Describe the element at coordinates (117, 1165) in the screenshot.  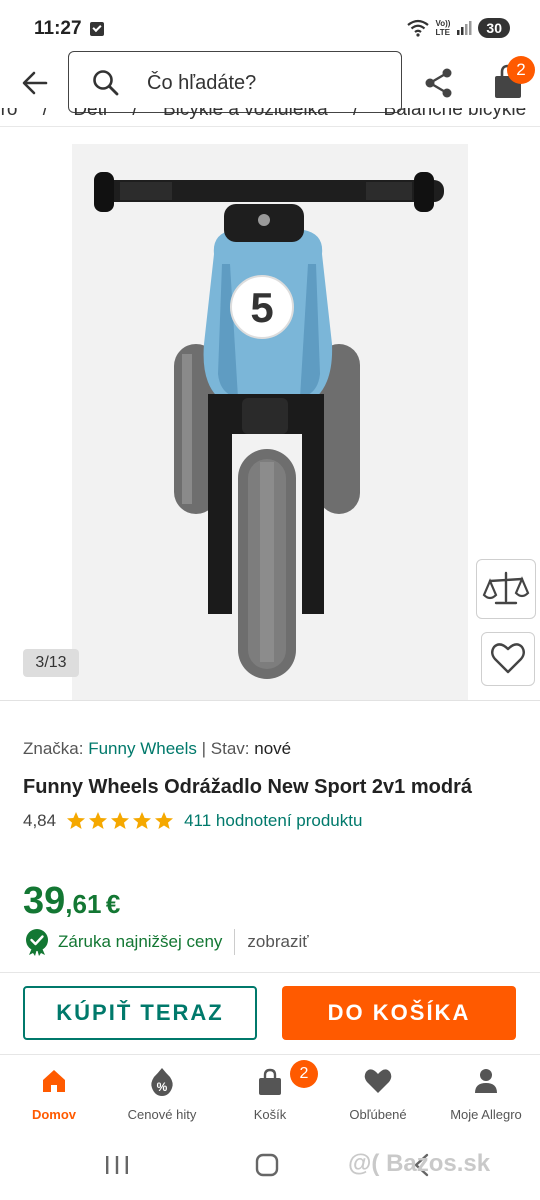
I see `recent-apps-icon` at that location.